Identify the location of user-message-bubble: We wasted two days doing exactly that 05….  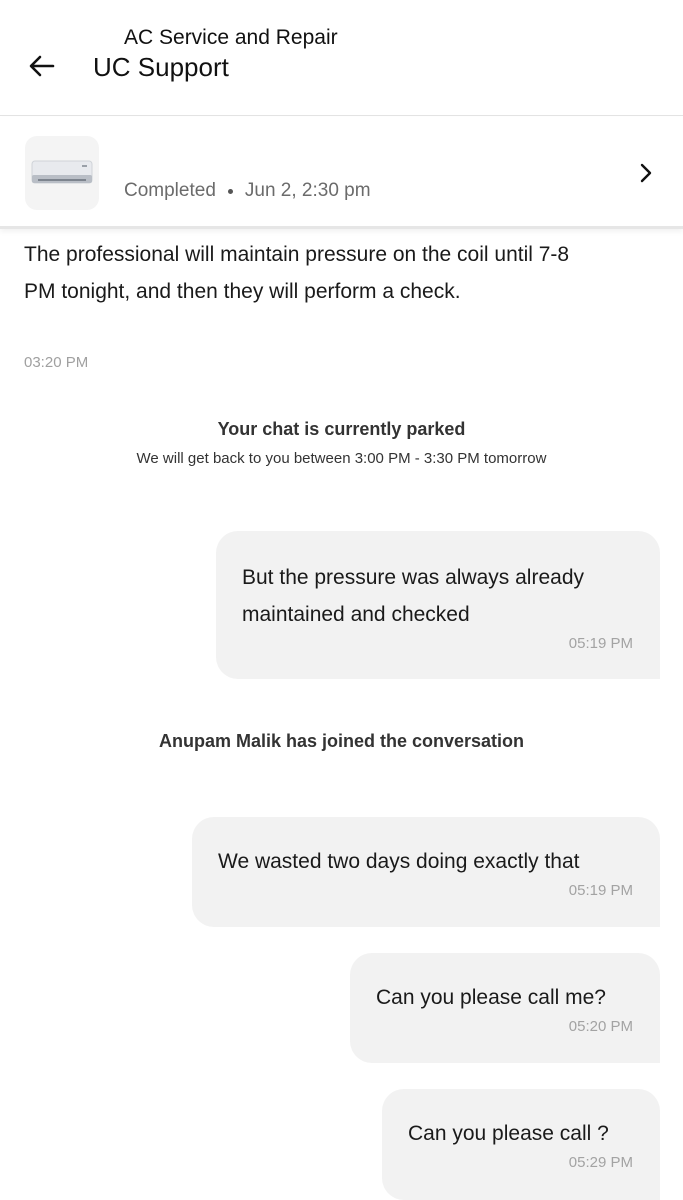
(426, 872).